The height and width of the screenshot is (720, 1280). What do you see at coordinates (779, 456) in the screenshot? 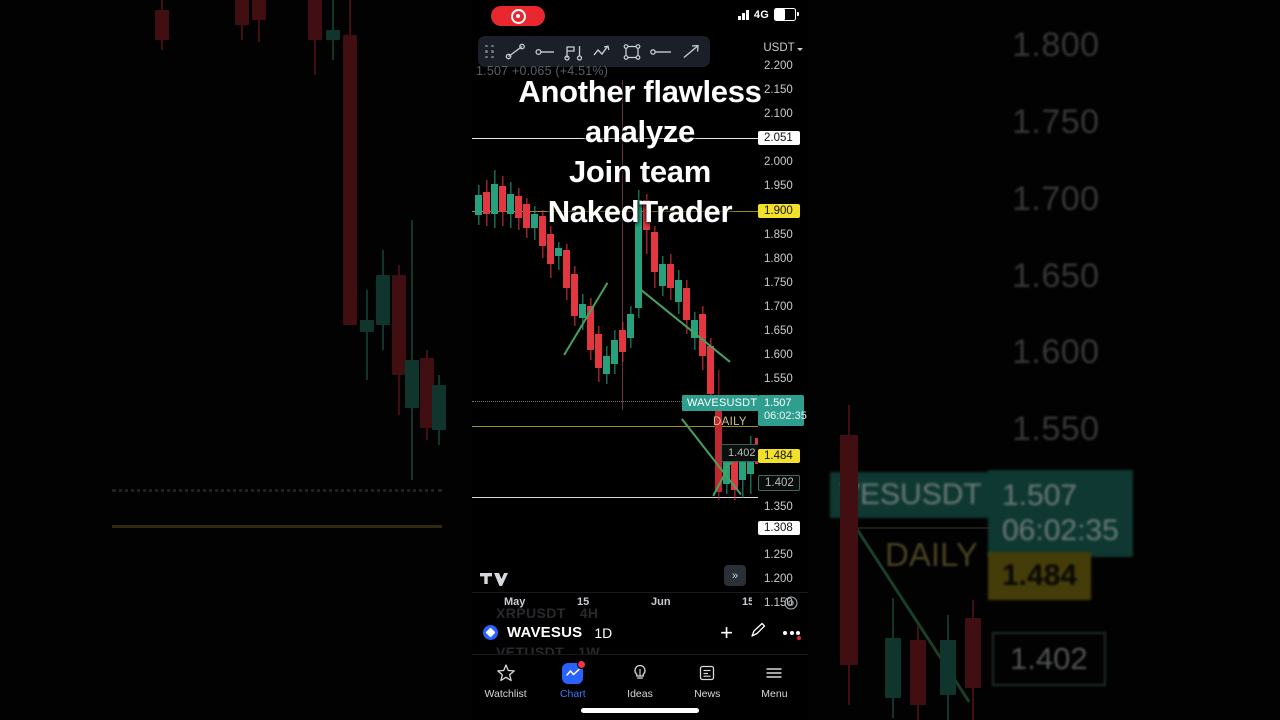
I see `price-tick-highlight-yellow: 1.484` at bounding box center [779, 456].